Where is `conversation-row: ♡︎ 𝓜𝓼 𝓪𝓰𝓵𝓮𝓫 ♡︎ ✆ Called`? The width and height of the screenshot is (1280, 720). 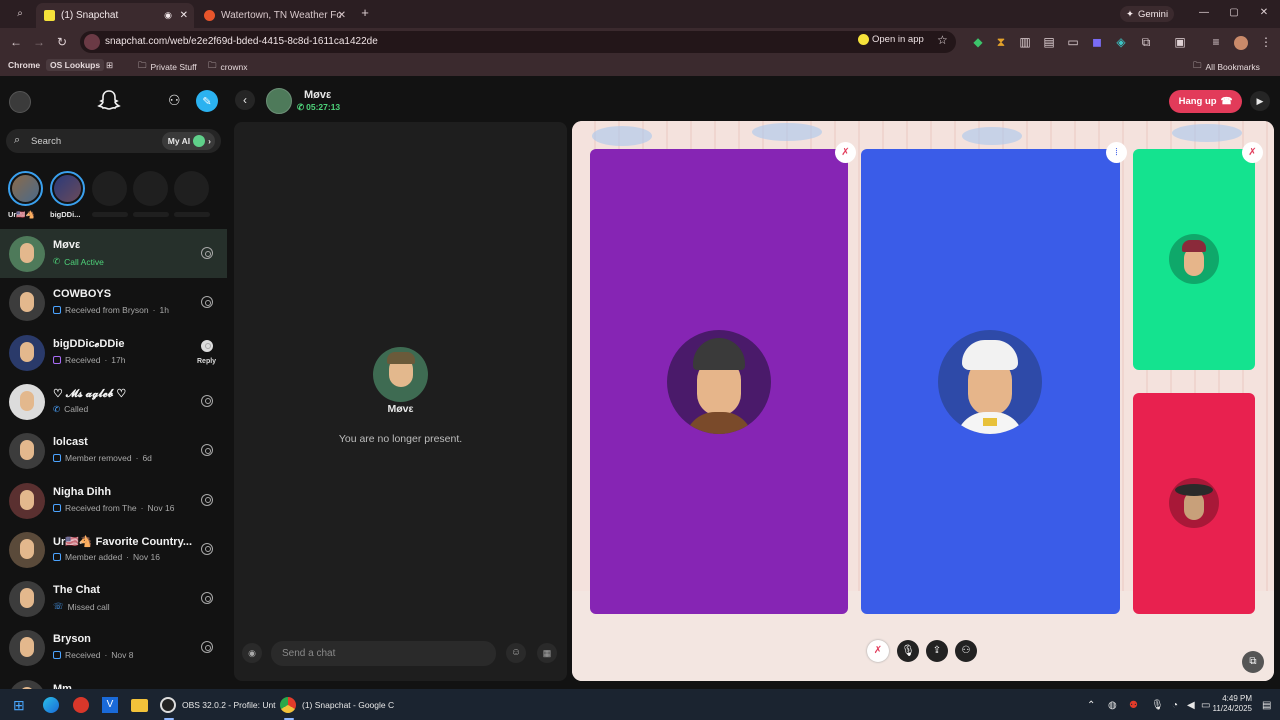 conversation-row: ♡︎ 𝓜𝓼 𝓪𝓰𝓵𝓮𝓫 ♡︎ ✆ Called is located at coordinates (113, 401).